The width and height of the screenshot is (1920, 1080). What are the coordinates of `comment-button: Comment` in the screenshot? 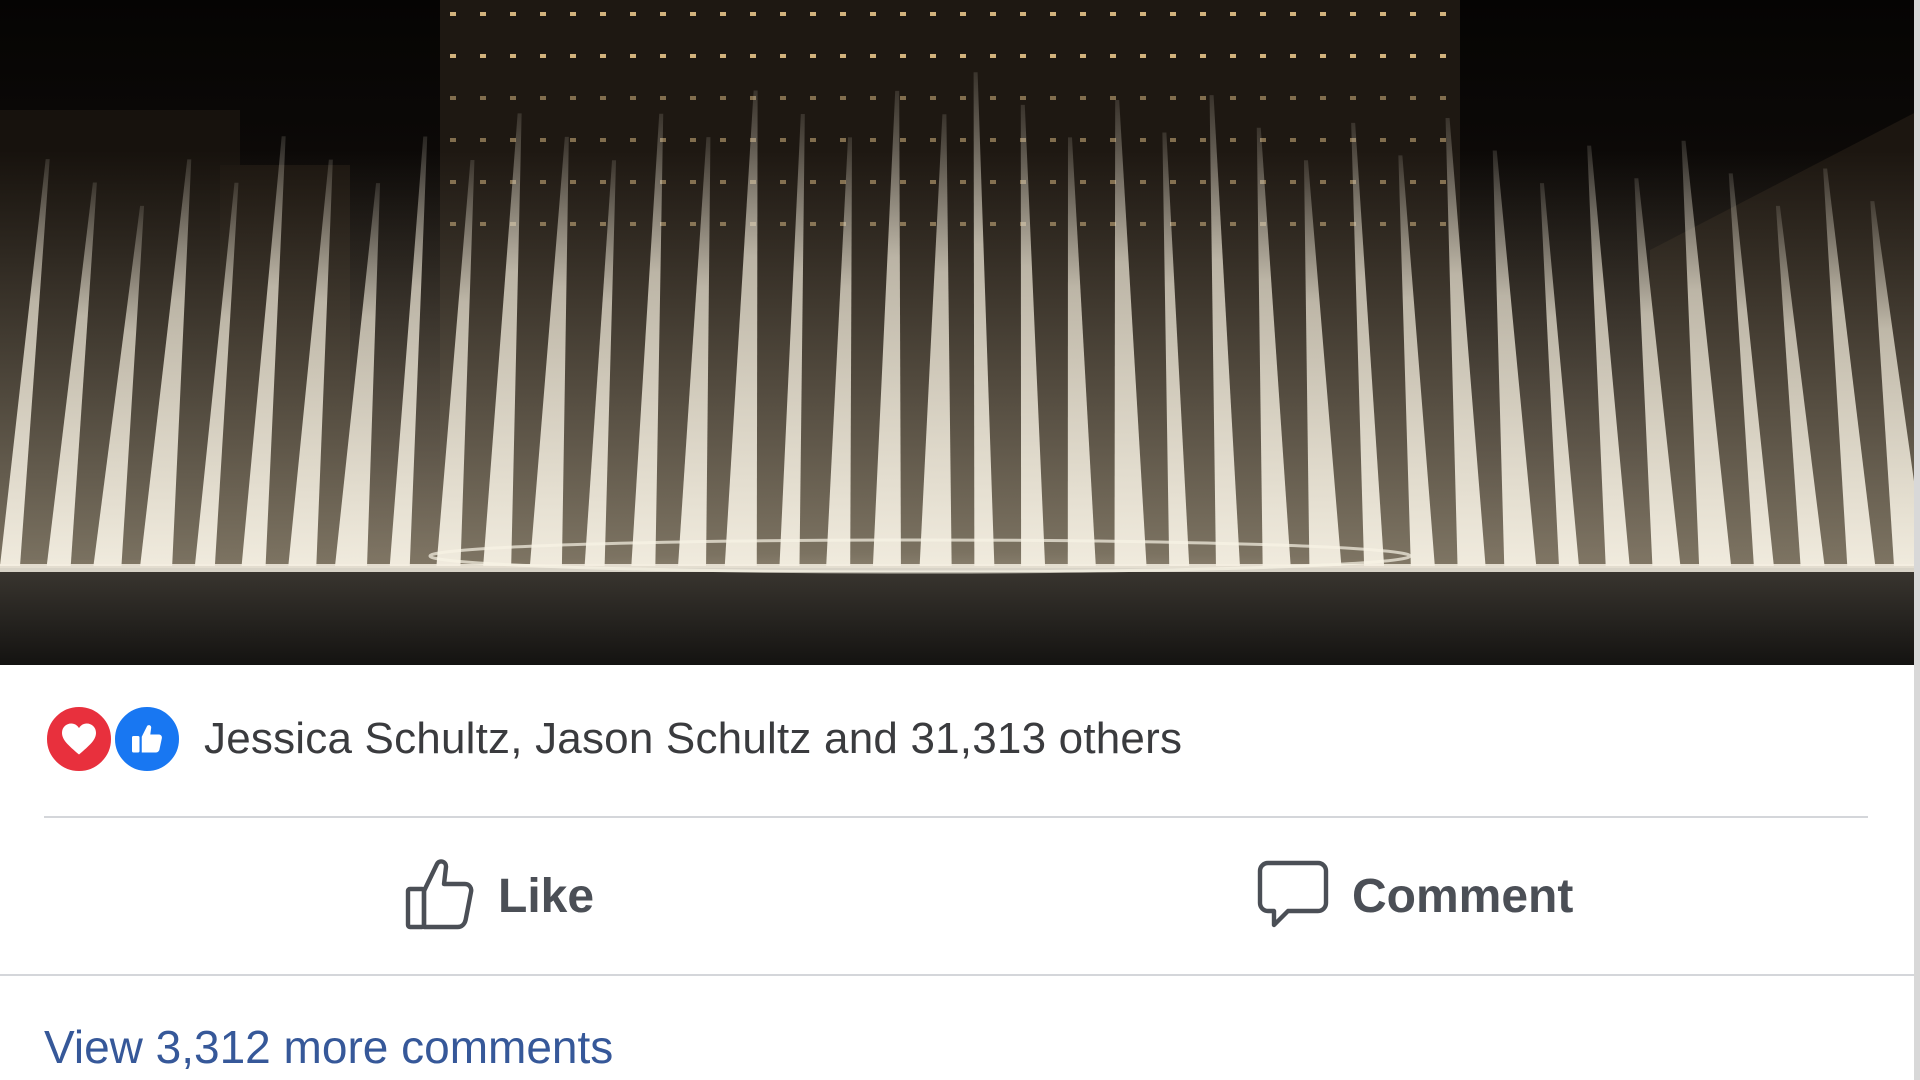 It's located at (1414, 896).